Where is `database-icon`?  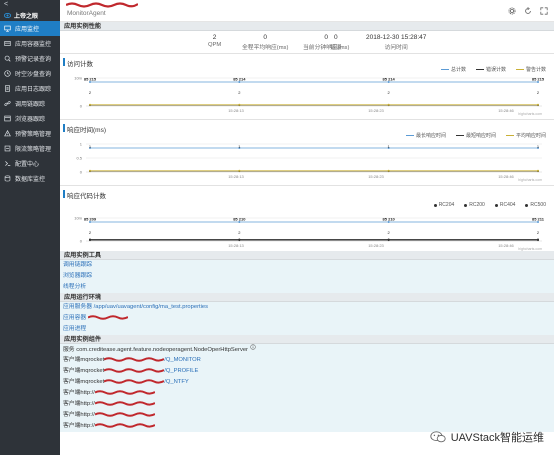 database-icon is located at coordinates (7, 178).